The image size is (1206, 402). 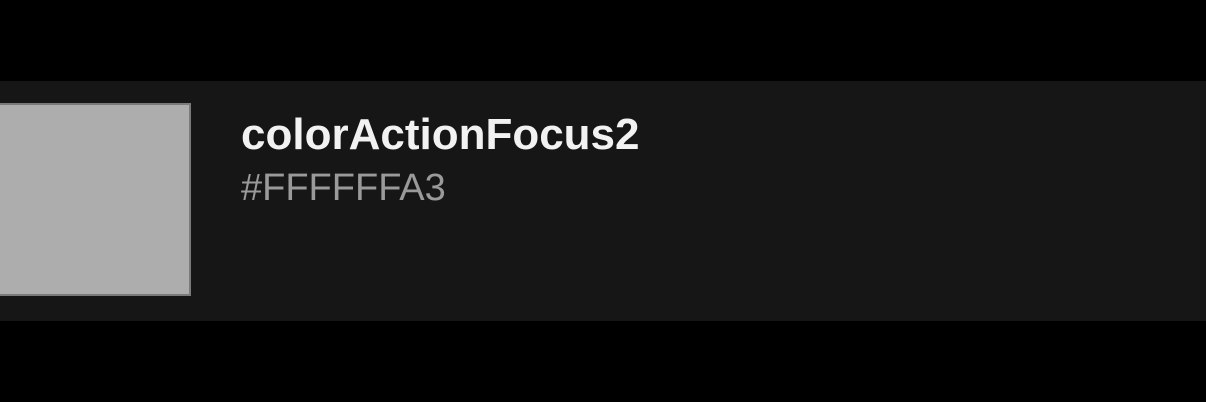 What do you see at coordinates (95, 199) in the screenshot?
I see `color-swatch` at bounding box center [95, 199].